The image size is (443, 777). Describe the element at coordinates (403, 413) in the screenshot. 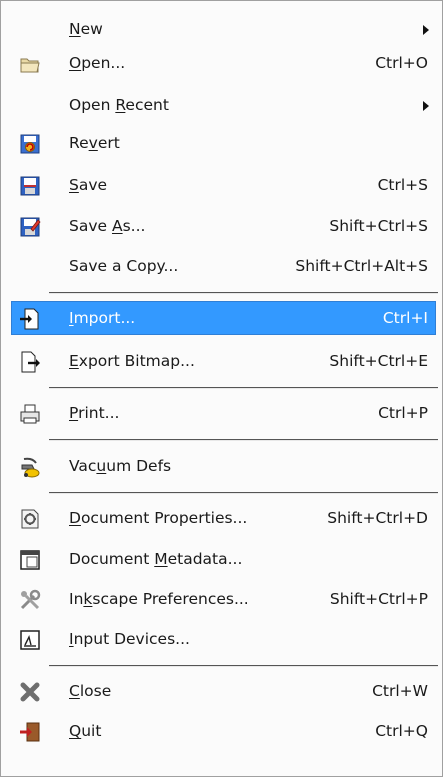

I see `shortcut-label: Ctrl+P` at that location.